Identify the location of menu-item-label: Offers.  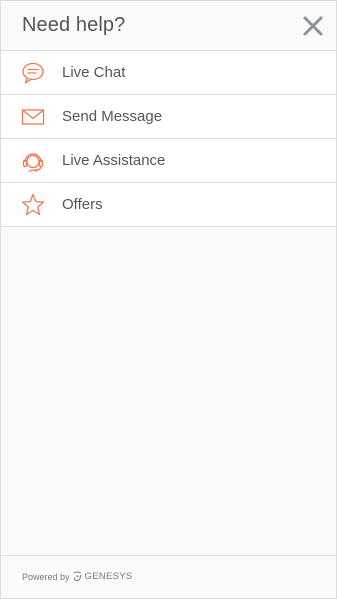
(82, 204).